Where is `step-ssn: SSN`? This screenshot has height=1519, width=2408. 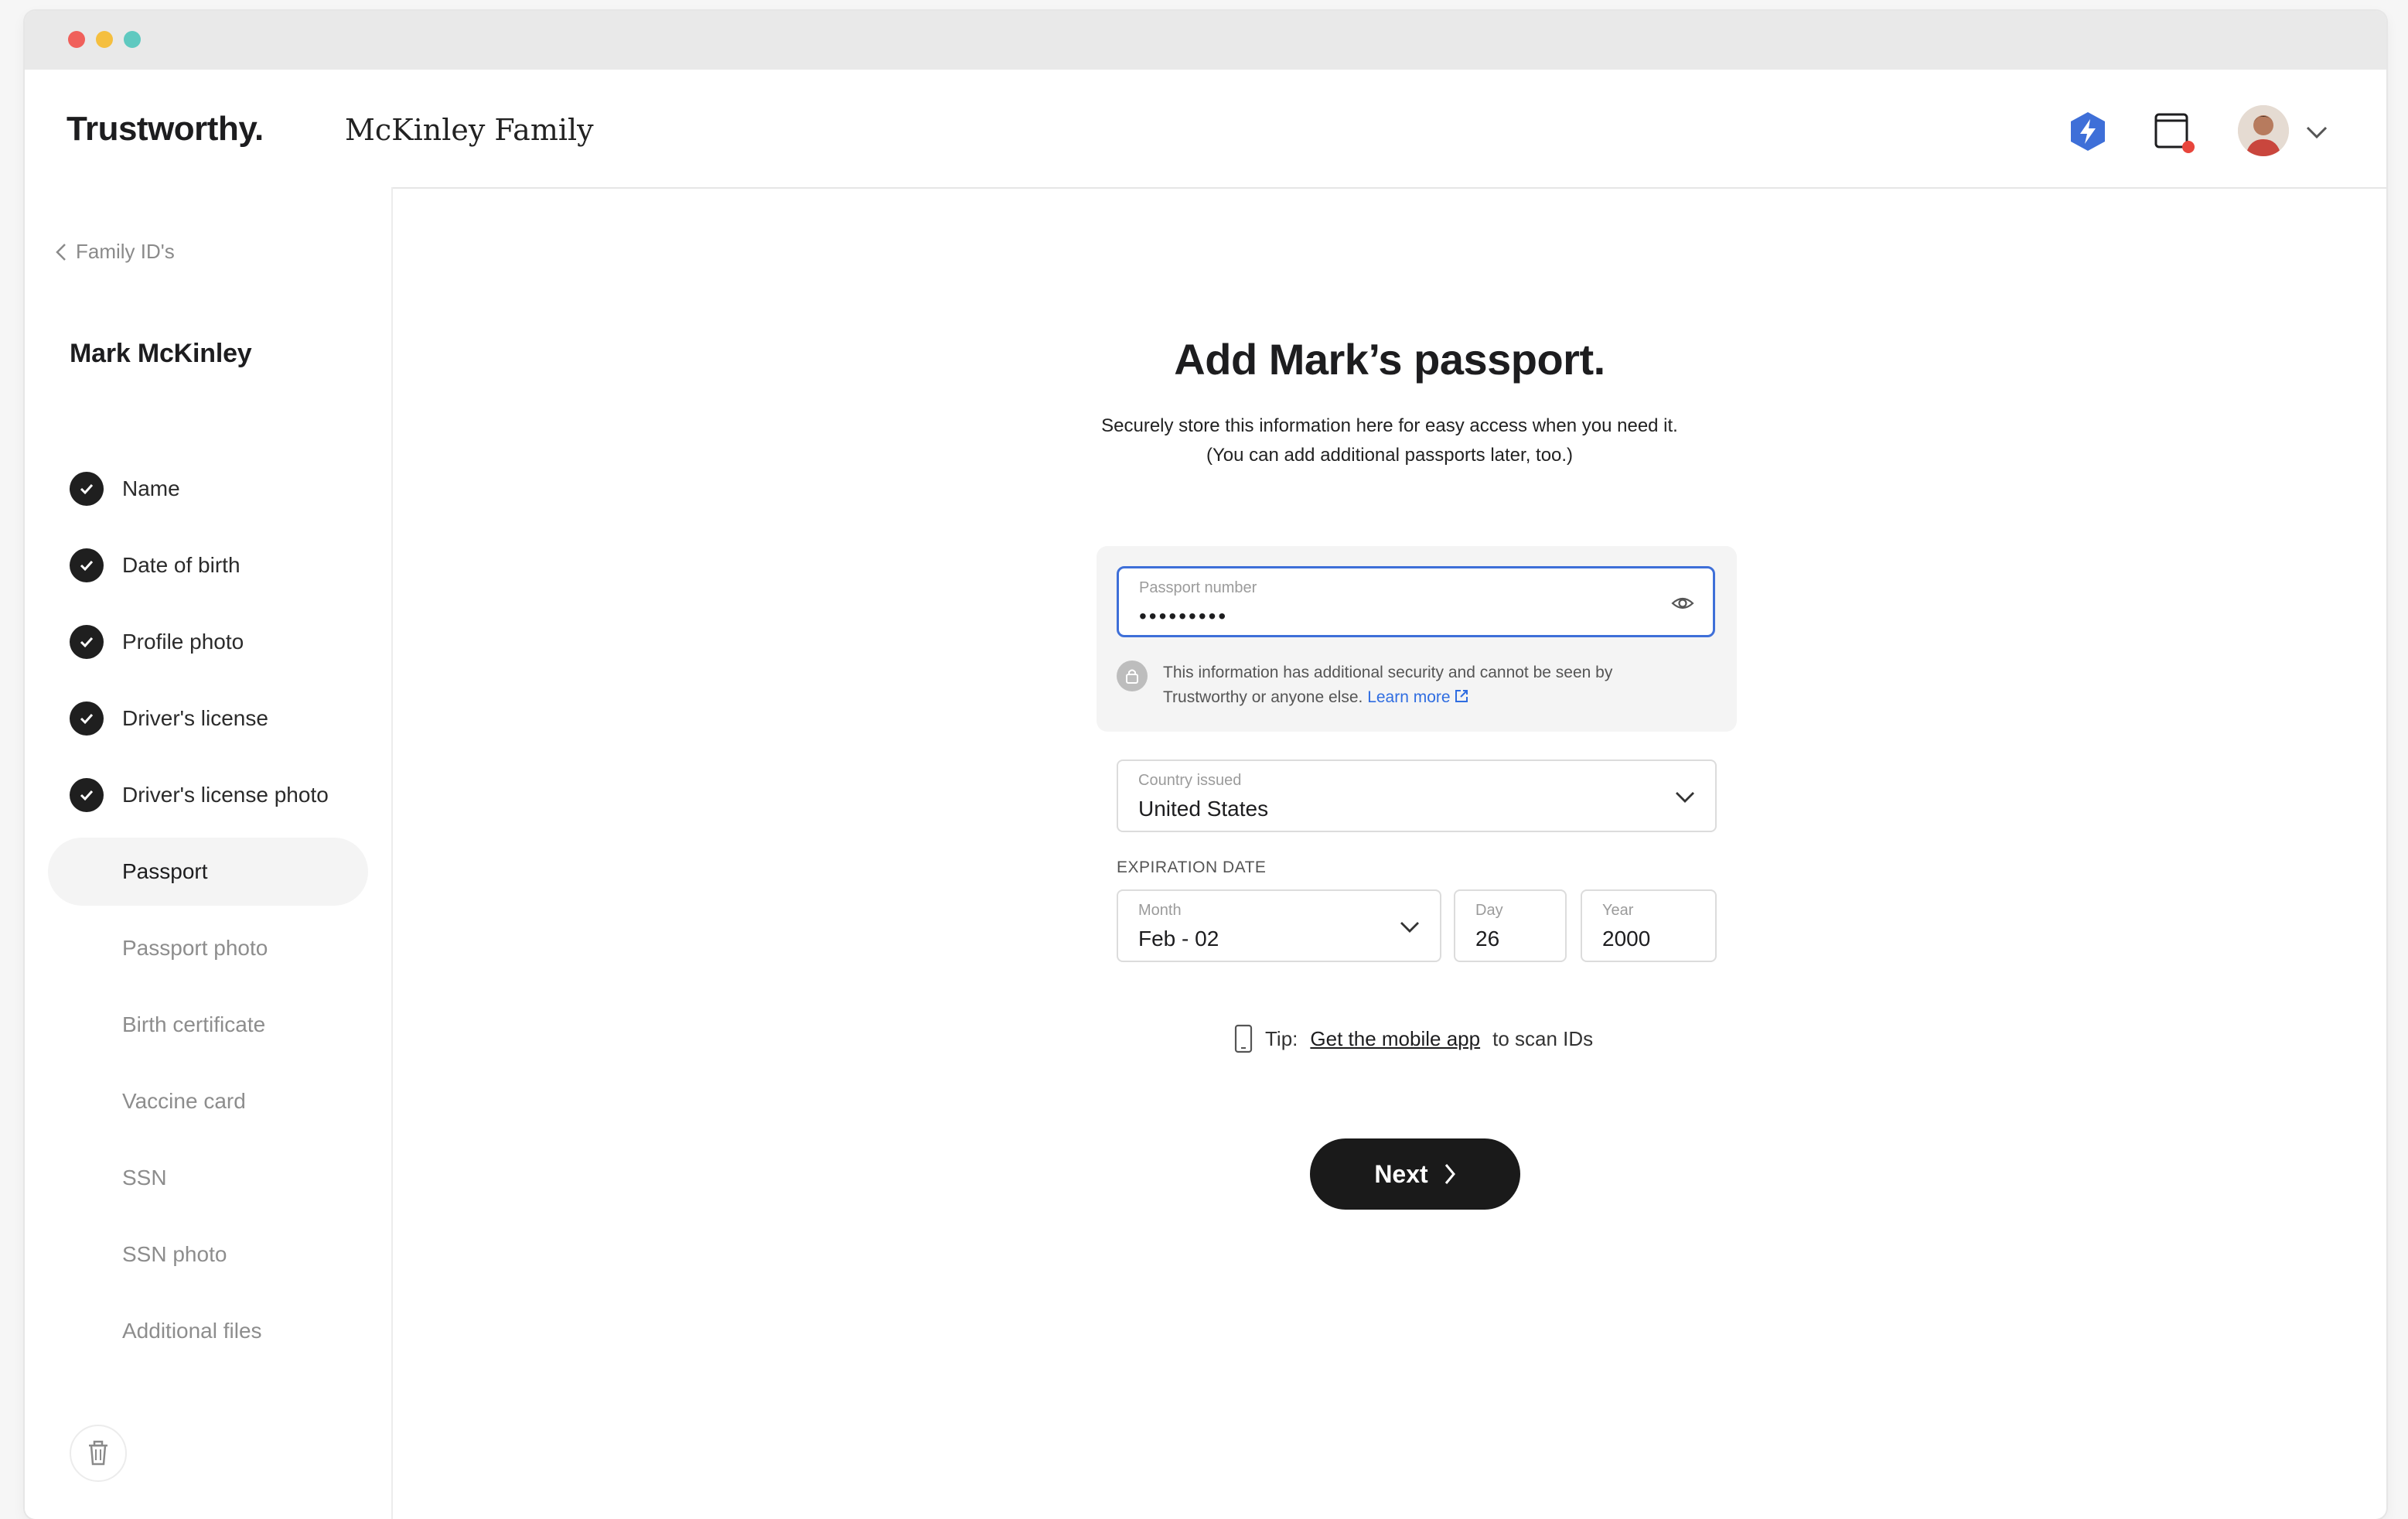
step-ssn: SSN is located at coordinates (208, 1177).